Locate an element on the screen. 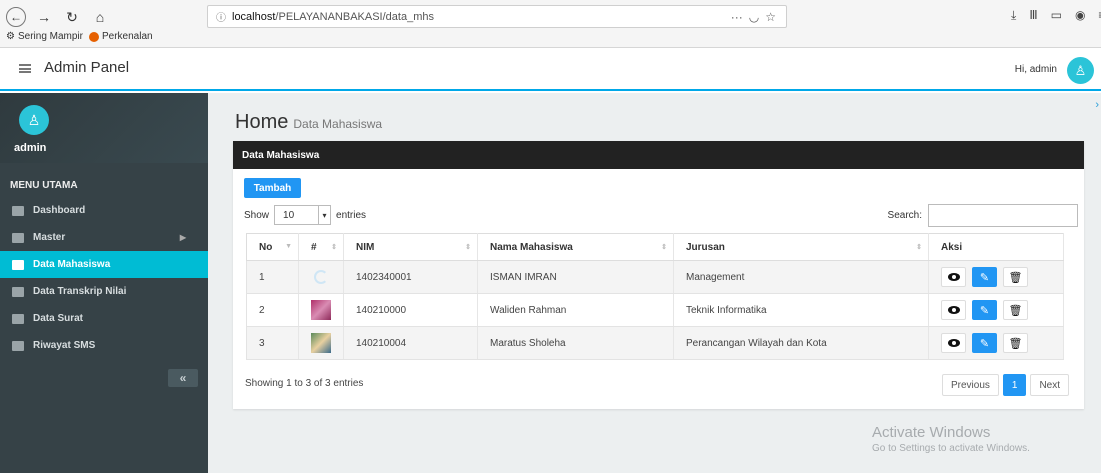  url-path: /PELAYANANBAKASI/data_mhs is located at coordinates (354, 16).